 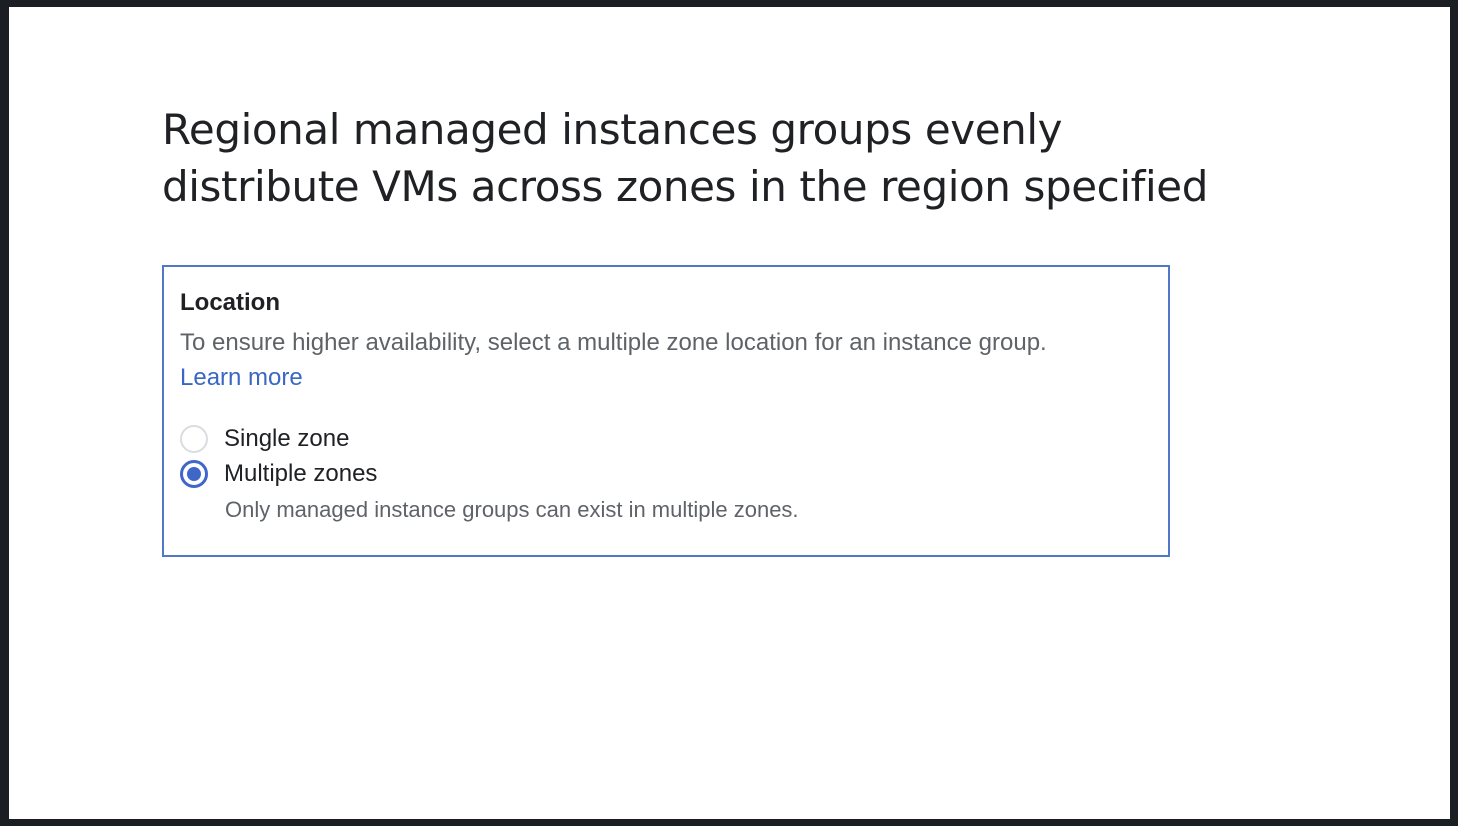 I want to click on radio-unchecked-icon, so click(x=194, y=439).